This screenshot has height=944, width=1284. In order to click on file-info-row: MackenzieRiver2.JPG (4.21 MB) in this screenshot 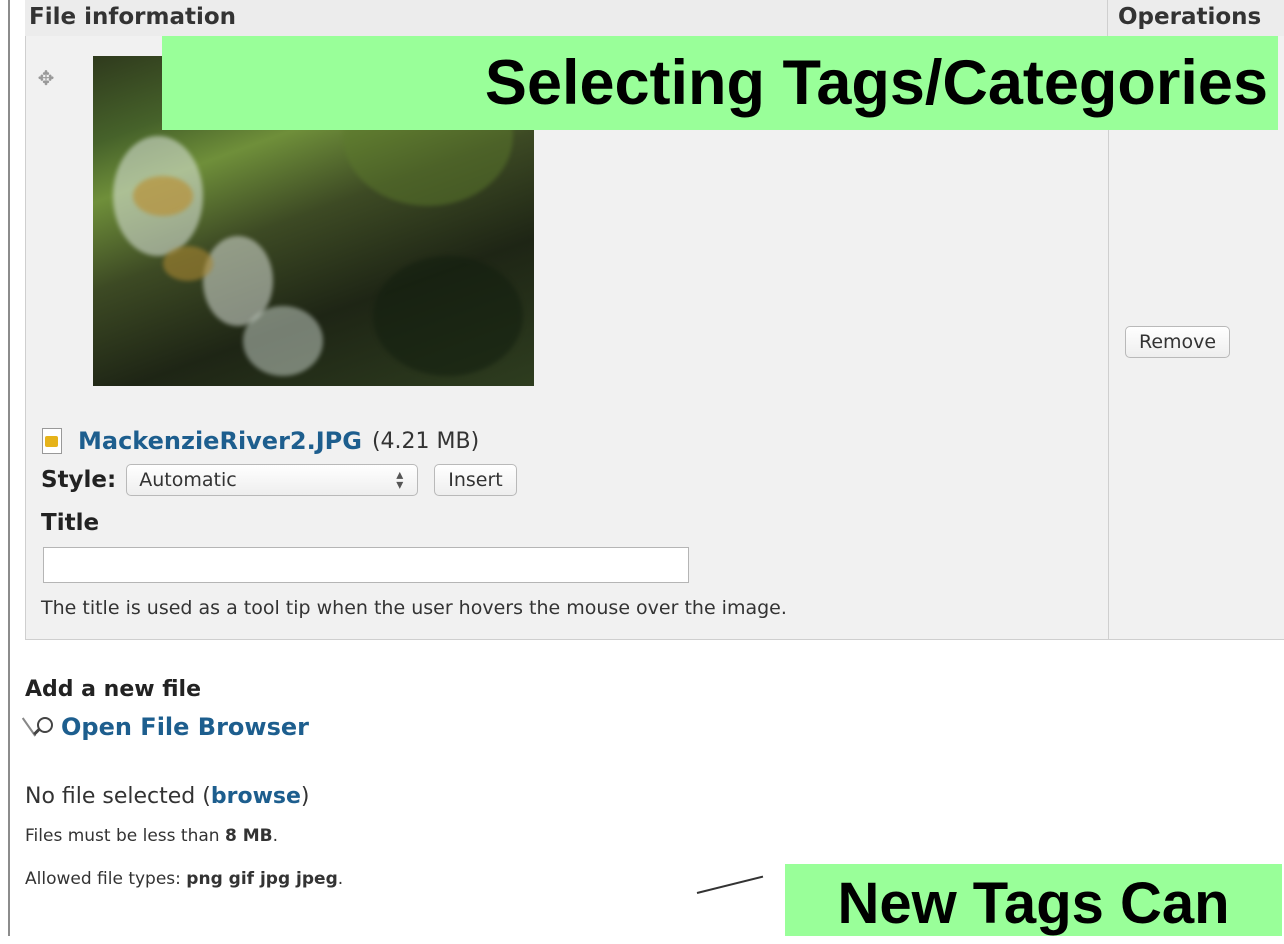, I will do `click(260, 441)`.